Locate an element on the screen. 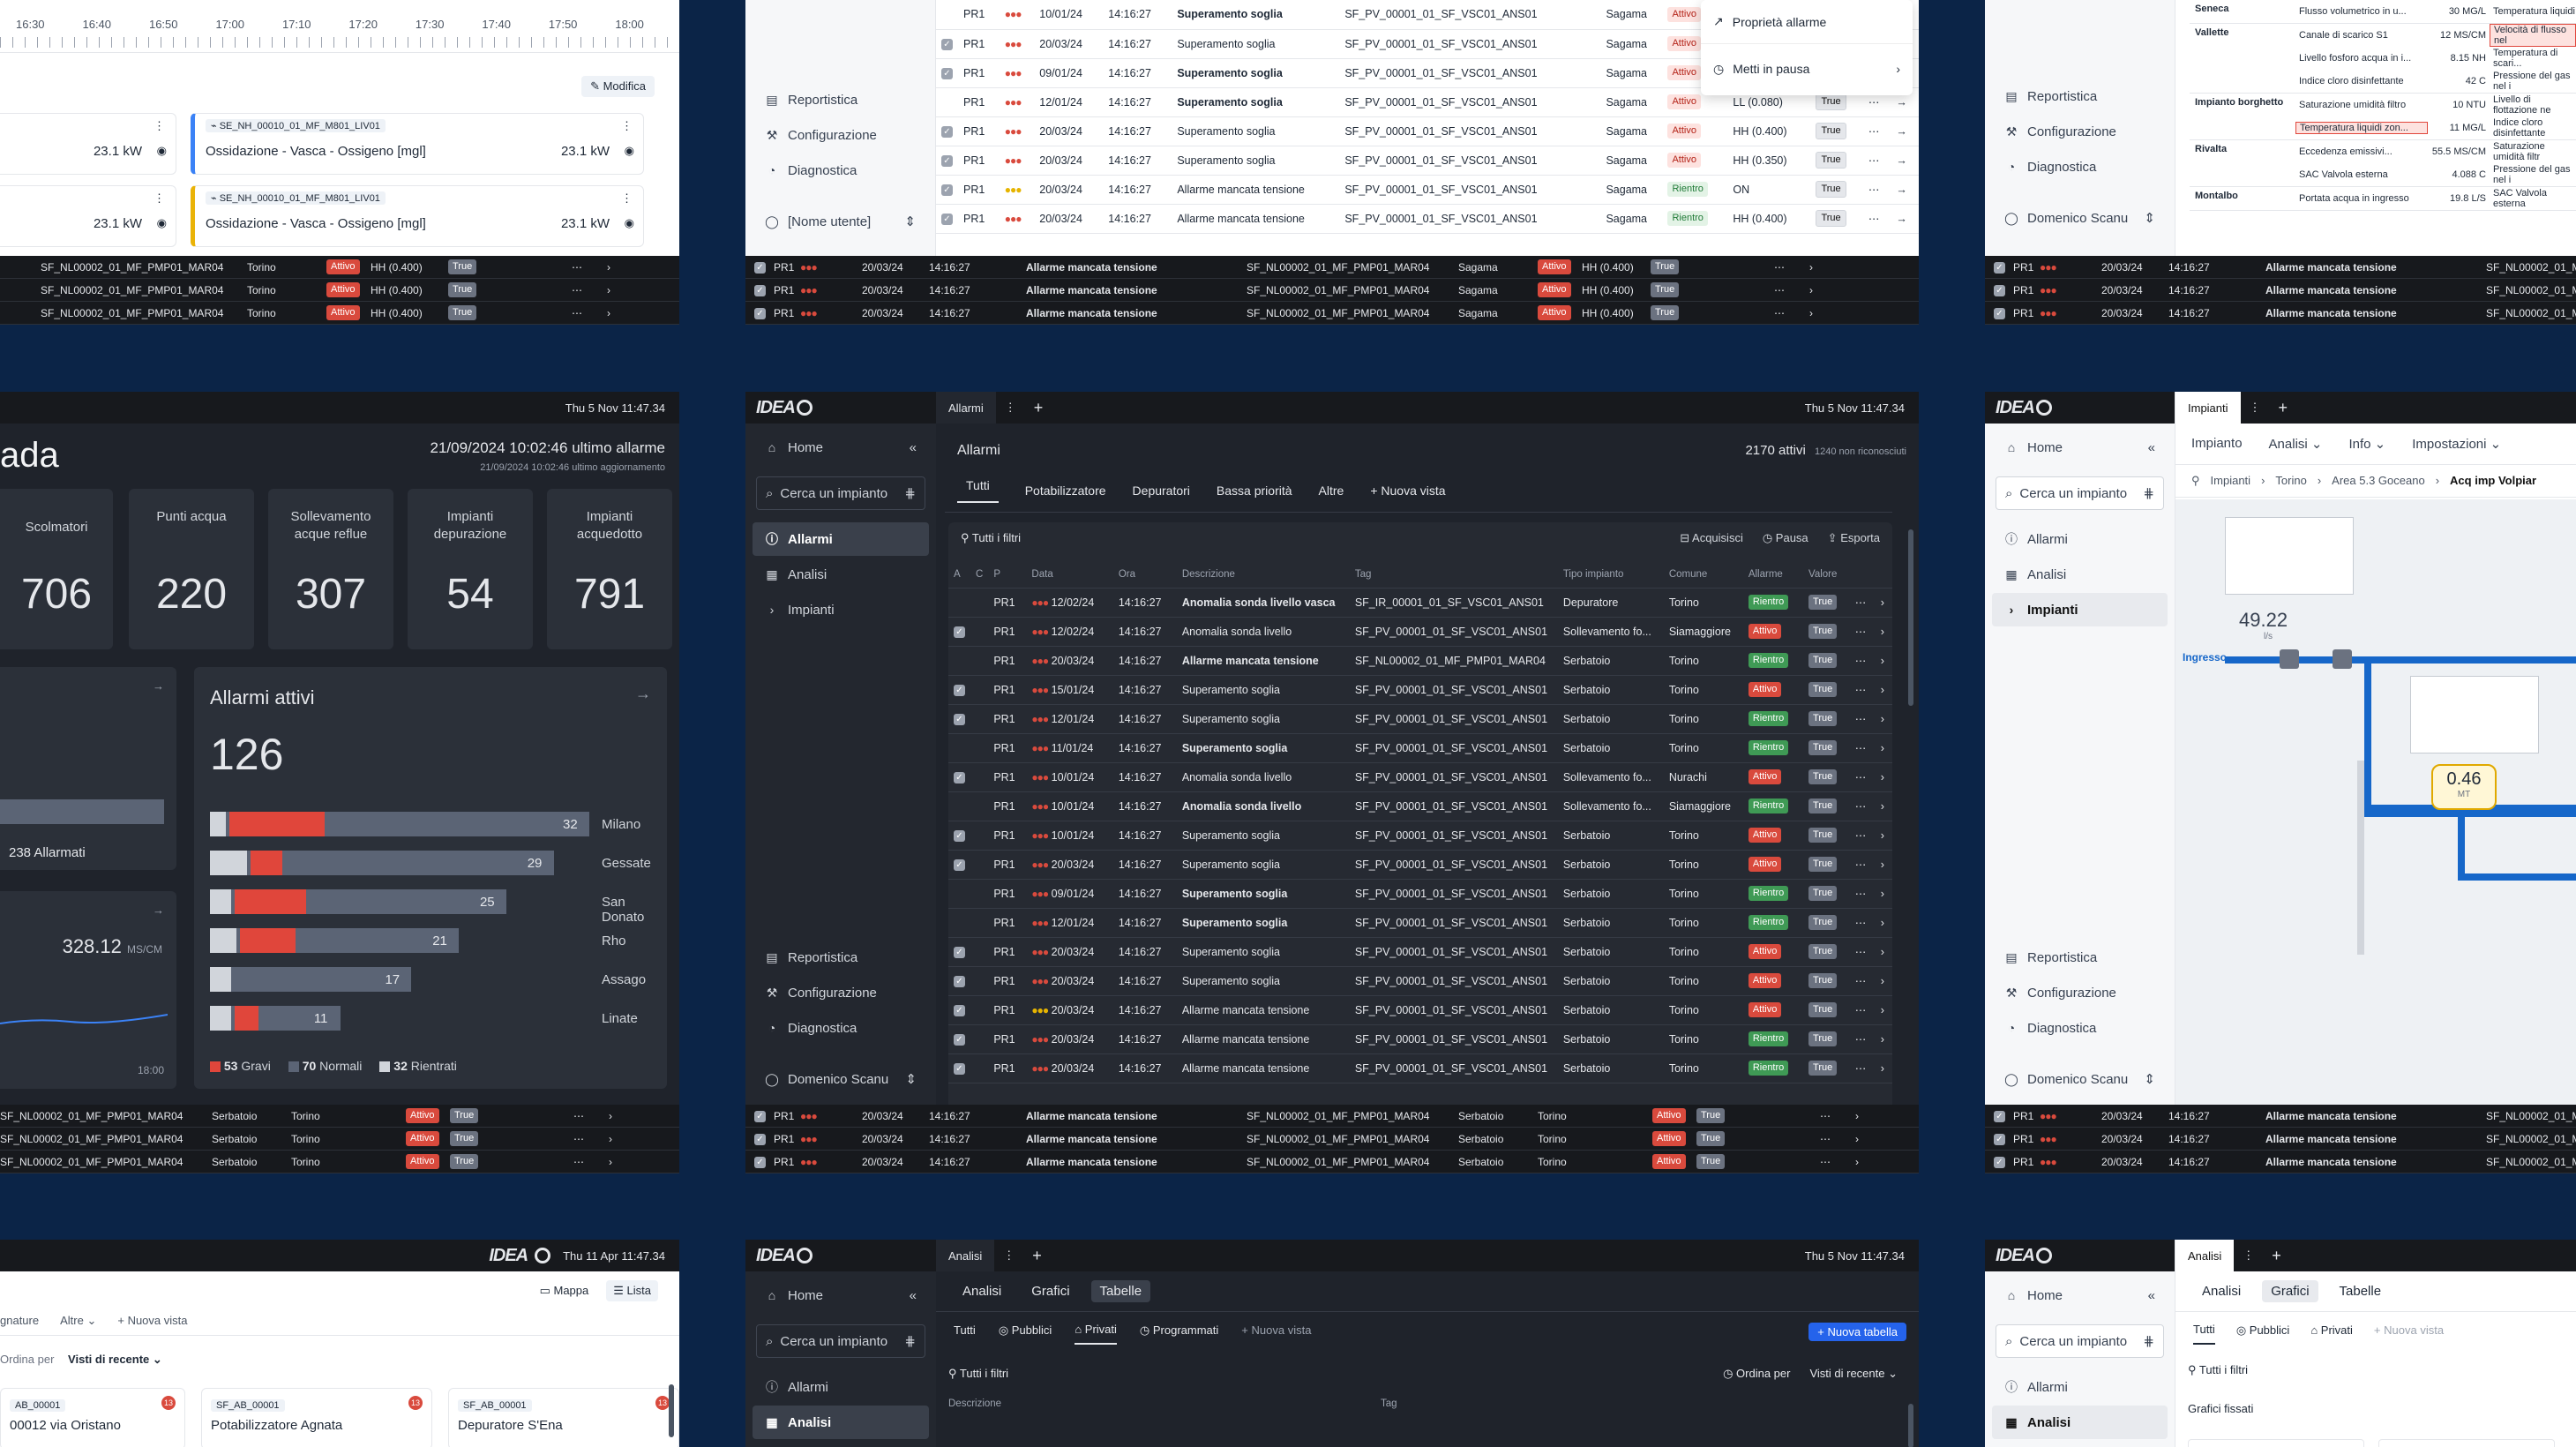  col-header: Tipo impianto is located at coordinates (1611, 575).